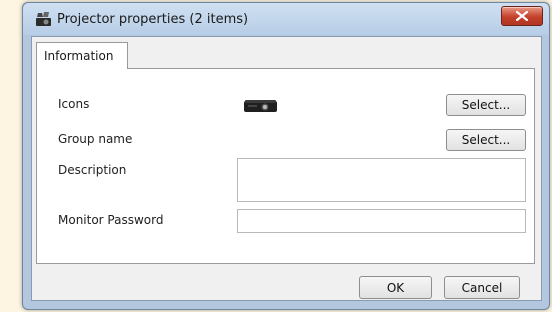 The height and width of the screenshot is (312, 552). What do you see at coordinates (153, 19) in the screenshot?
I see `window-title: Projector properties (2 items)` at bounding box center [153, 19].